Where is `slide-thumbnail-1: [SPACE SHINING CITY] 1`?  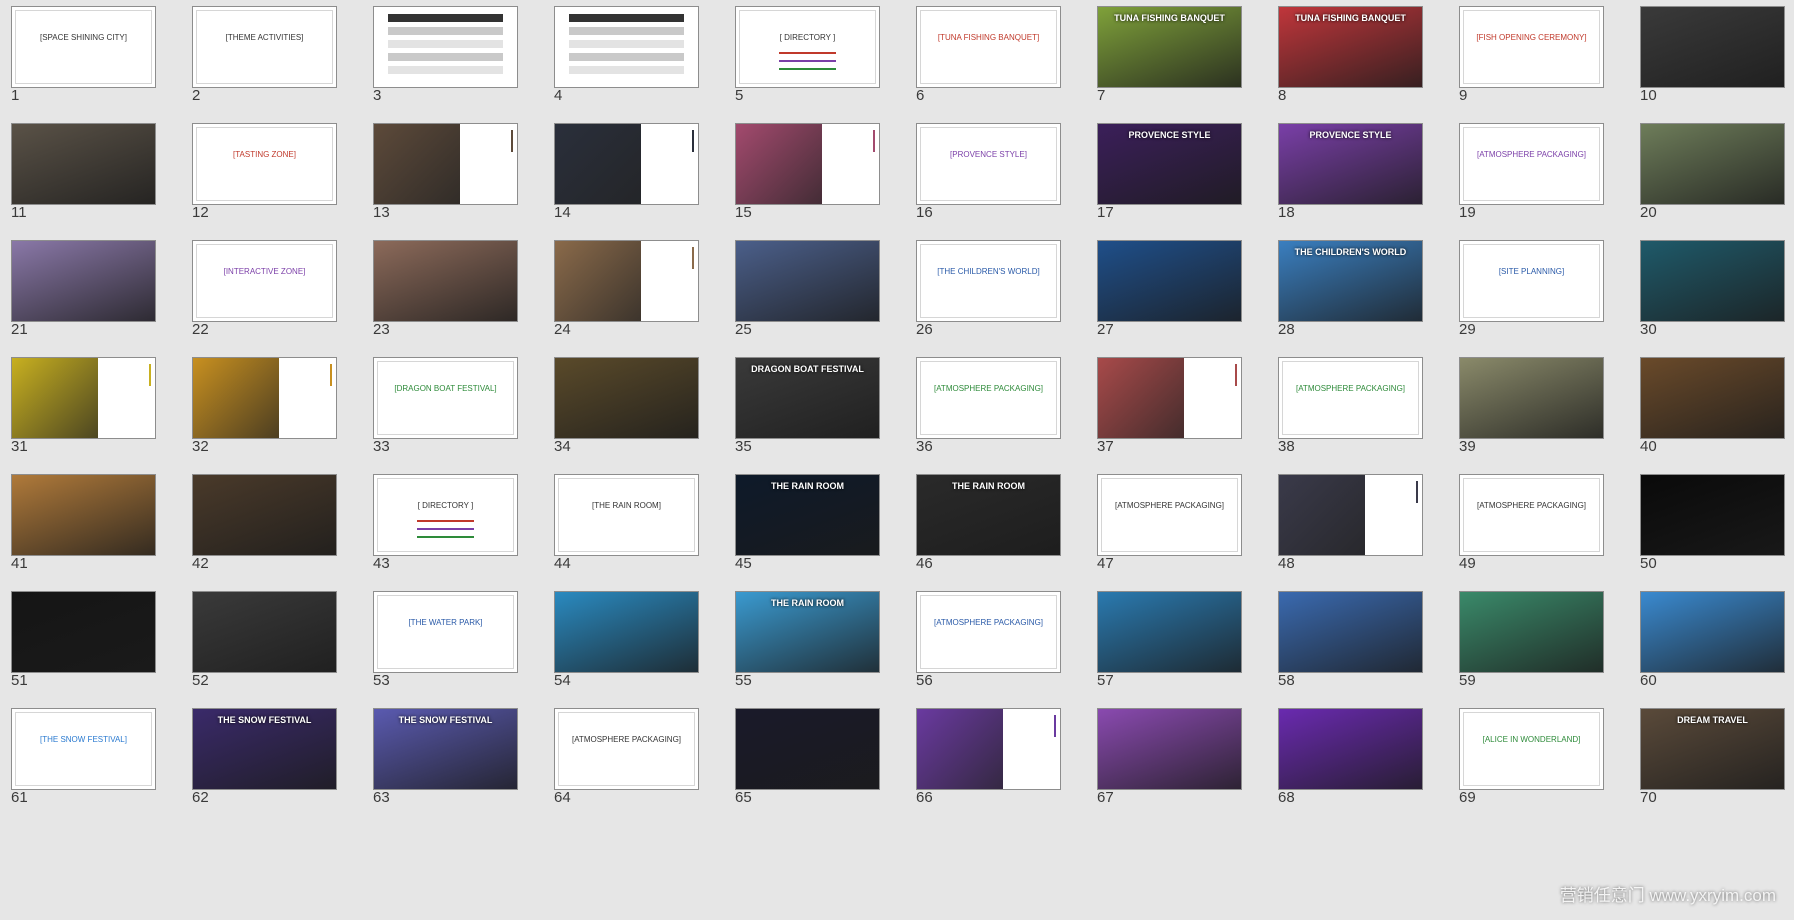 slide-thumbnail-1: [SPACE SHINING CITY] 1 is located at coordinates (78, 57).